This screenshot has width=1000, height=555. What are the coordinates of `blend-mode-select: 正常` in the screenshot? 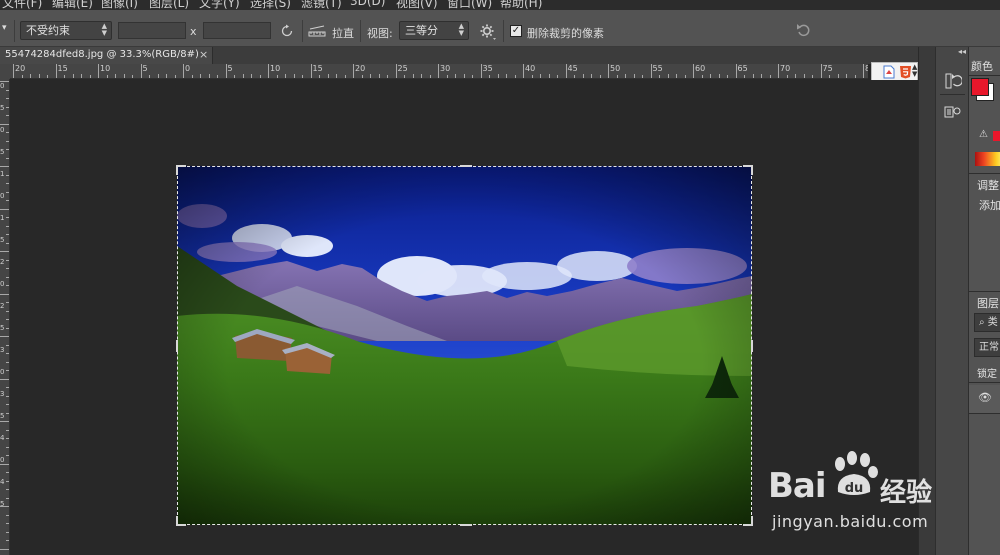 It's located at (987, 347).